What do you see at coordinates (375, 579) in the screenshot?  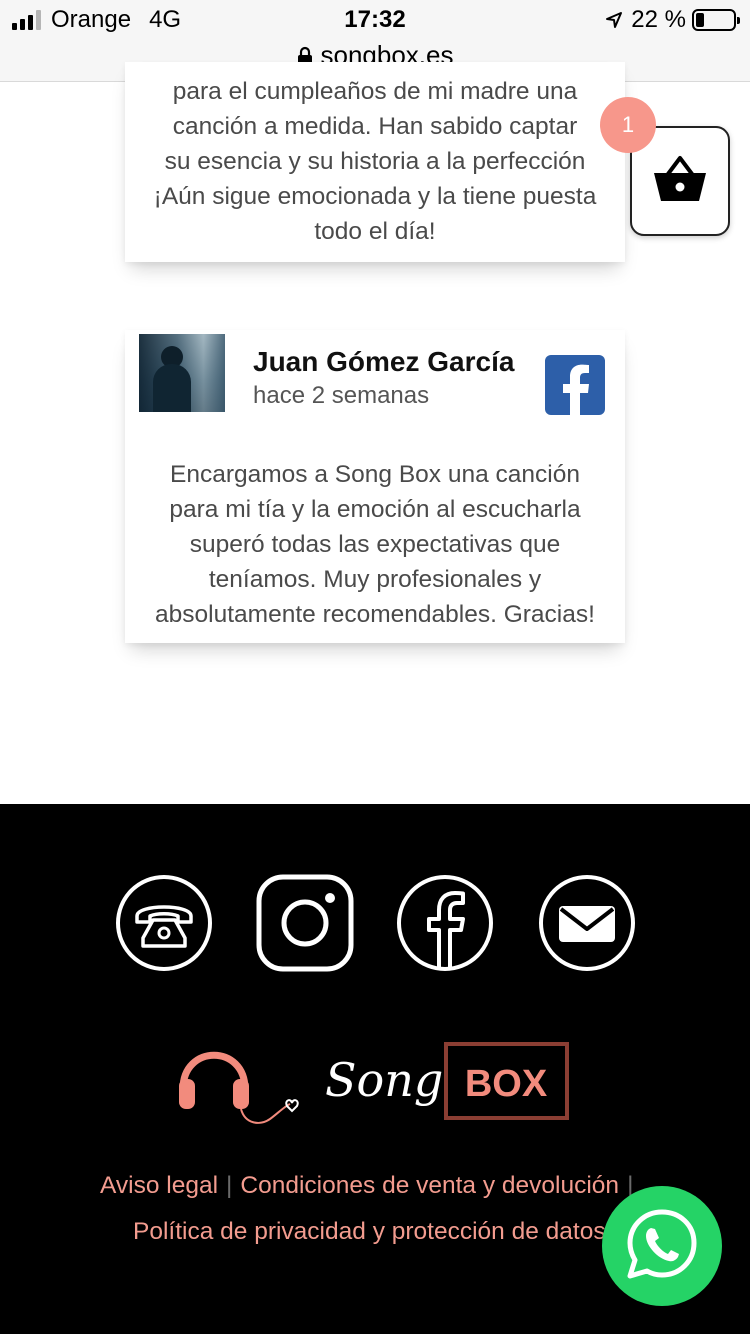 I see `review-text-line: teníamos. Muy profesionales y` at bounding box center [375, 579].